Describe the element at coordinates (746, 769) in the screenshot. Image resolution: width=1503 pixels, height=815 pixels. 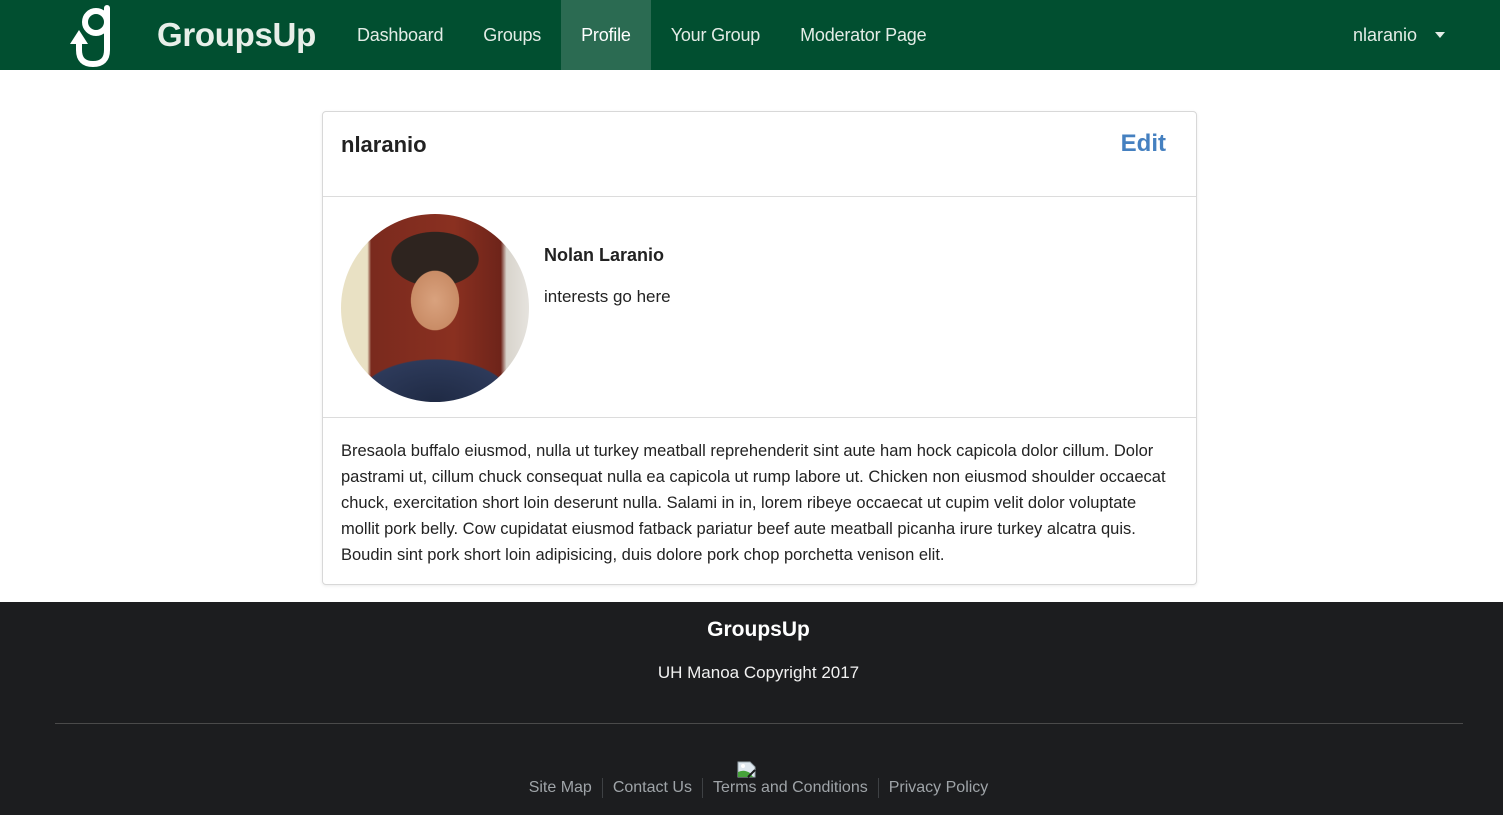
I see `broken-image-icon` at that location.